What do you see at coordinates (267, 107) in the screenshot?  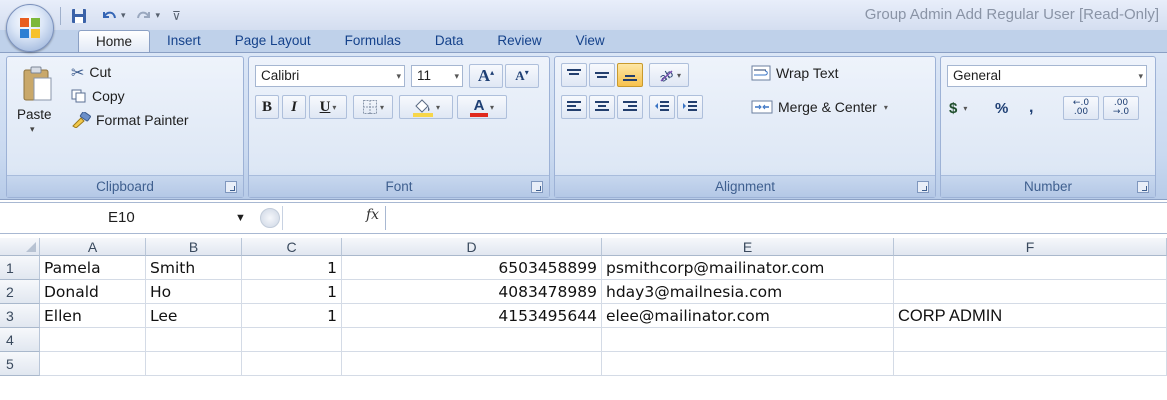 I see `bold-button: B` at bounding box center [267, 107].